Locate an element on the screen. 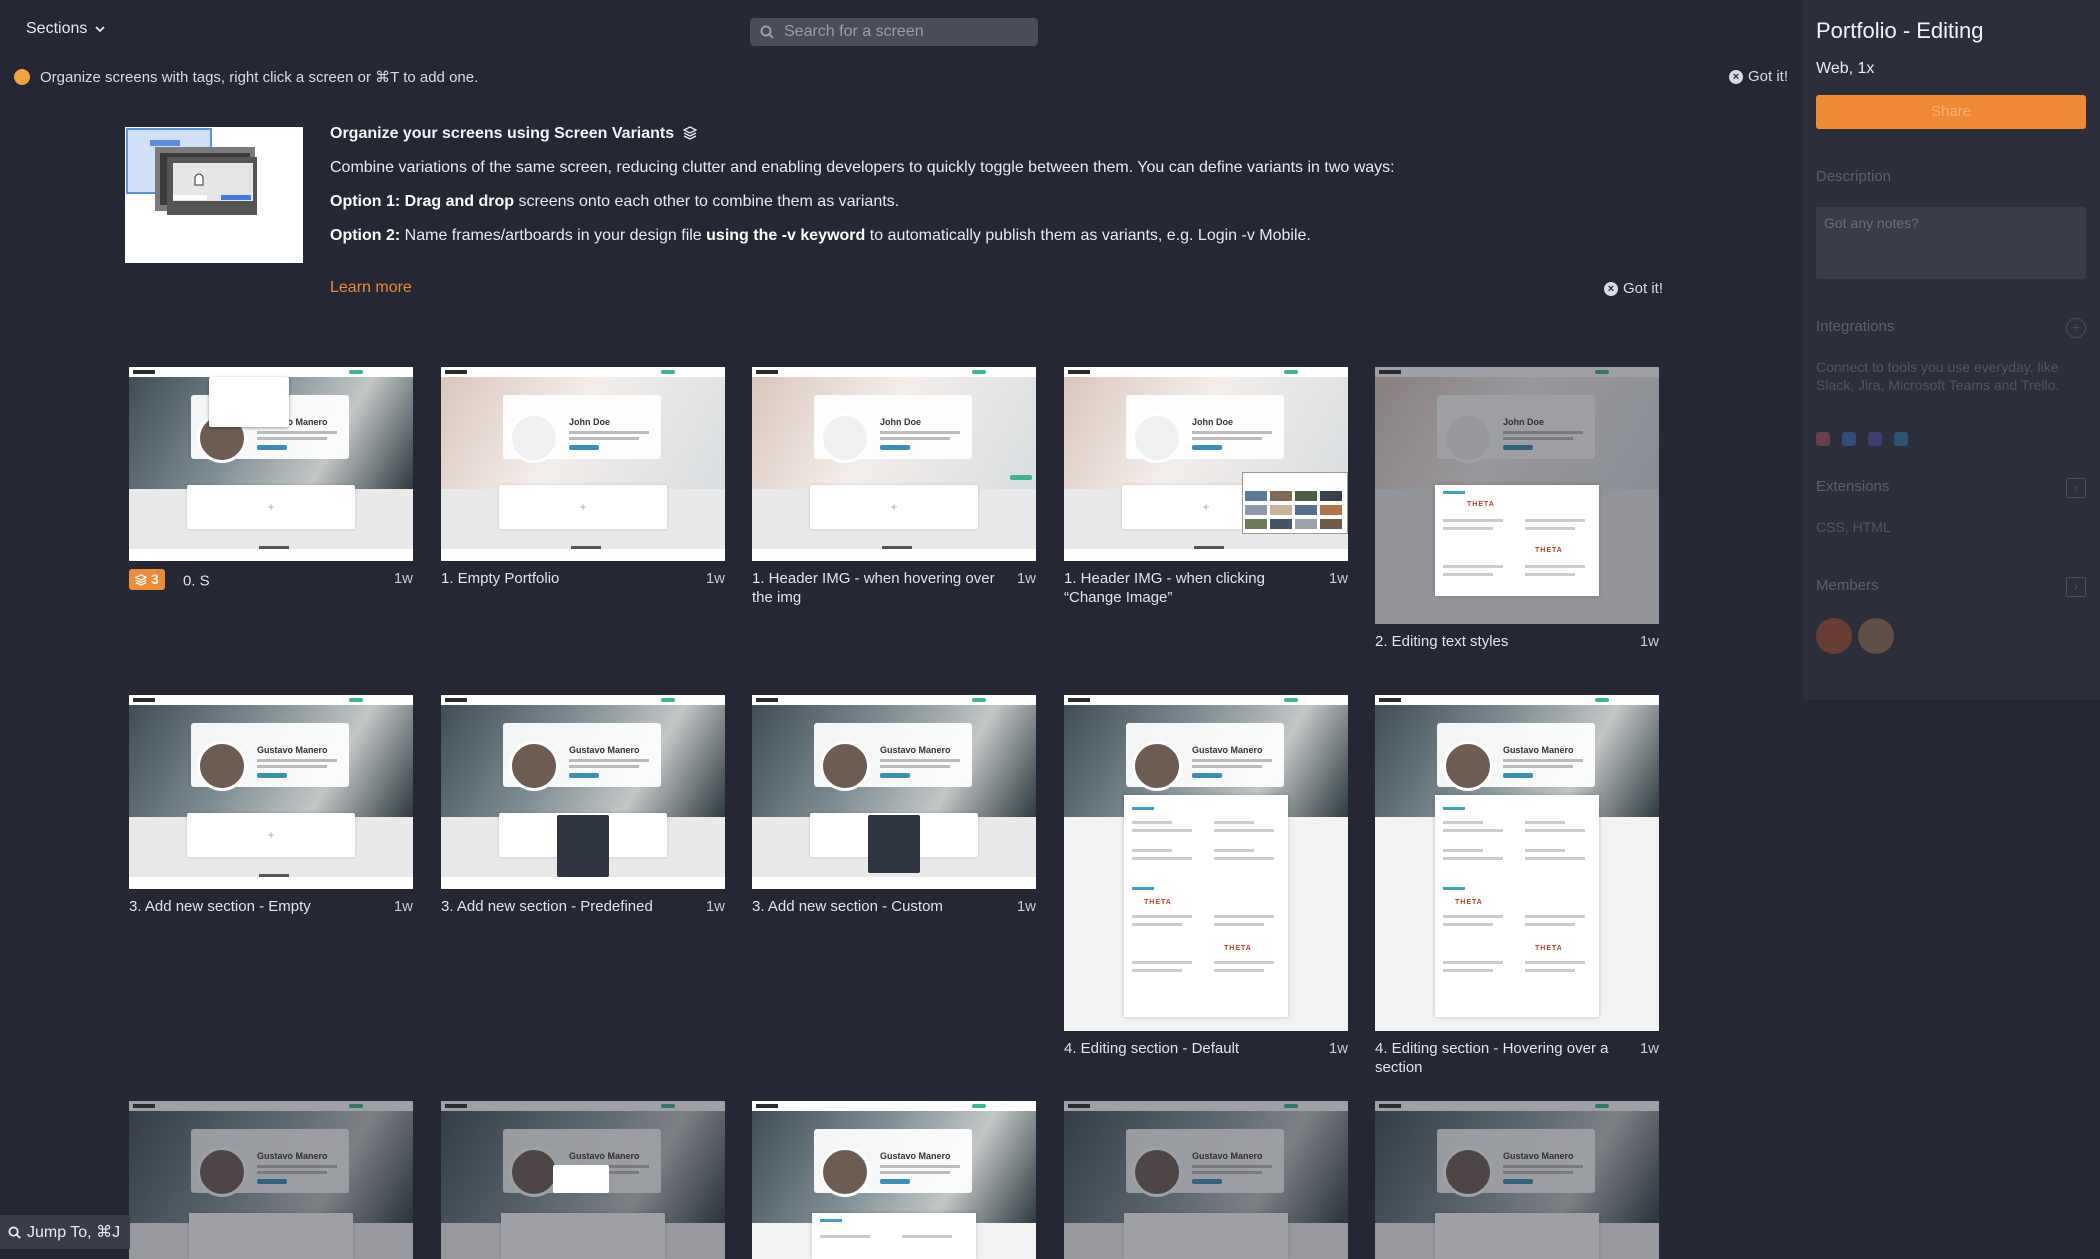 The height and width of the screenshot is (1259, 2100). screen-caption: 3. Add new section - Custom 1w is located at coordinates (894, 906).